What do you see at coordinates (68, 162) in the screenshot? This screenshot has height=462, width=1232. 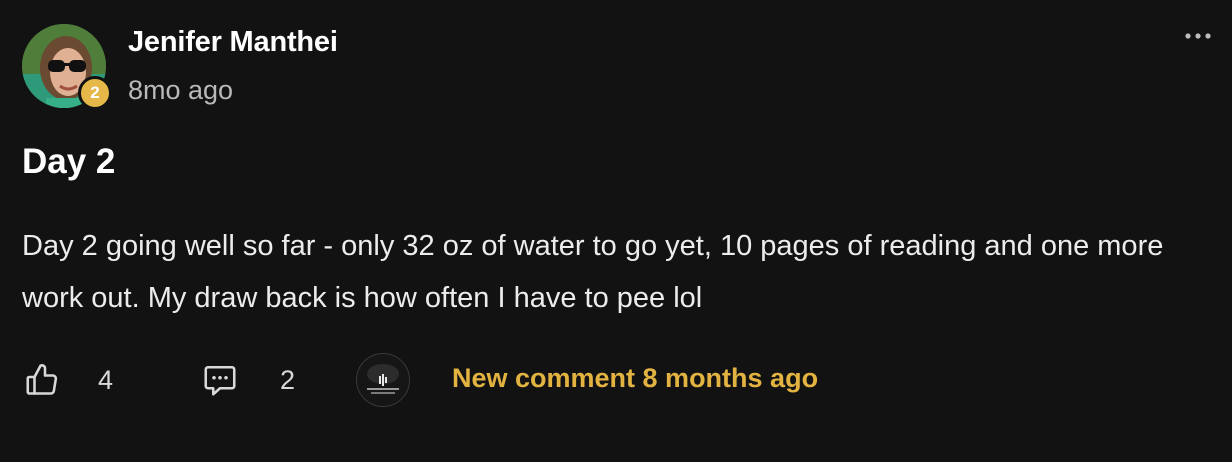 I see `post-title: Day 2` at bounding box center [68, 162].